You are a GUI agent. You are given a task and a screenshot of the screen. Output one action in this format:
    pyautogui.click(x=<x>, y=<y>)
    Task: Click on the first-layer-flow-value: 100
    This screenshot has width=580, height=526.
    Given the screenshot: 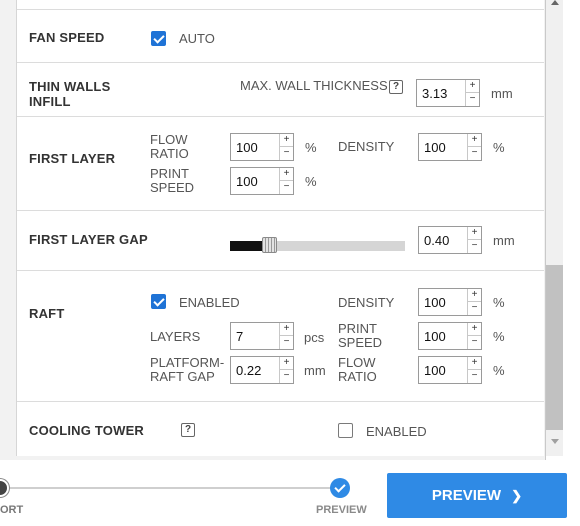 What is the action you would take?
    pyautogui.click(x=247, y=147)
    